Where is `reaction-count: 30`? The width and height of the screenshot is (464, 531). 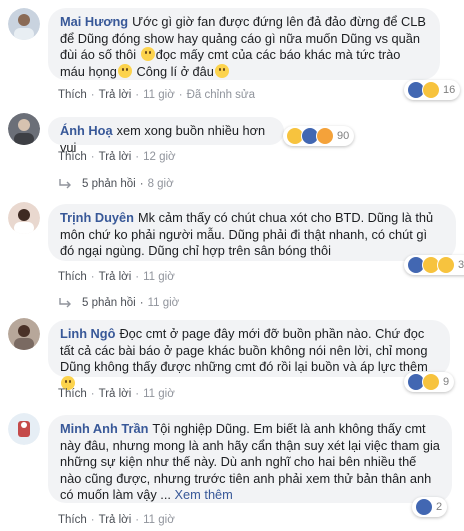 reaction-count: 30 is located at coordinates (461, 265).